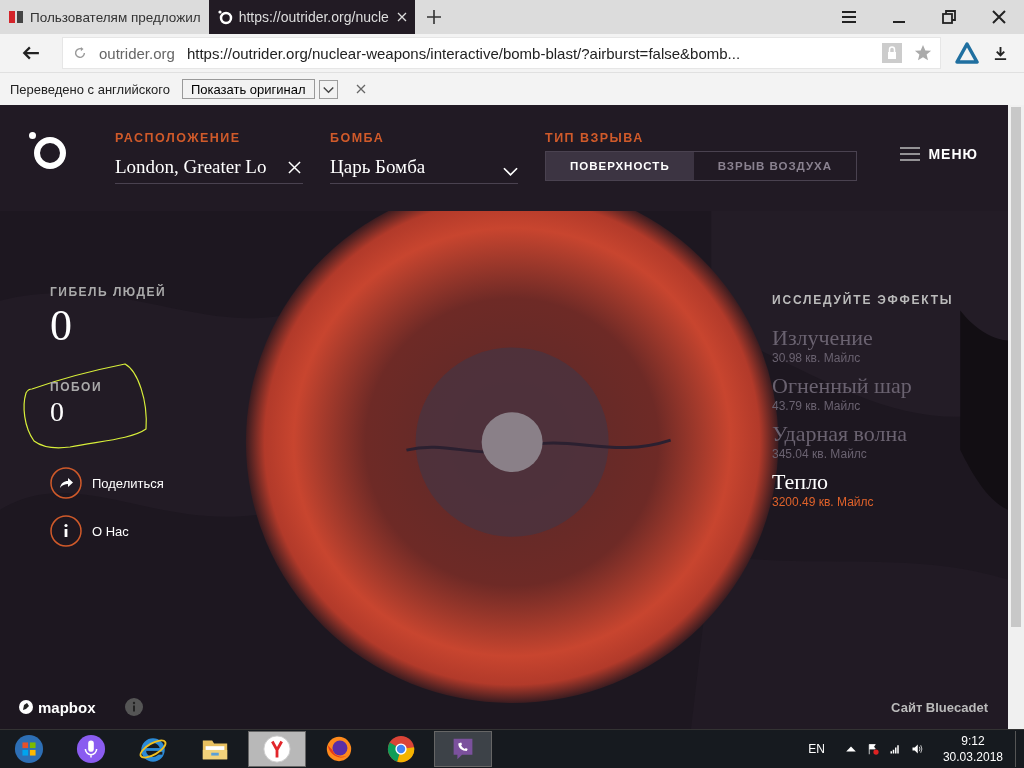 This screenshot has width=1024, height=768. I want to click on stat-label: ГИБЕЛЬ ЛЮДЕЙ, so click(108, 292).